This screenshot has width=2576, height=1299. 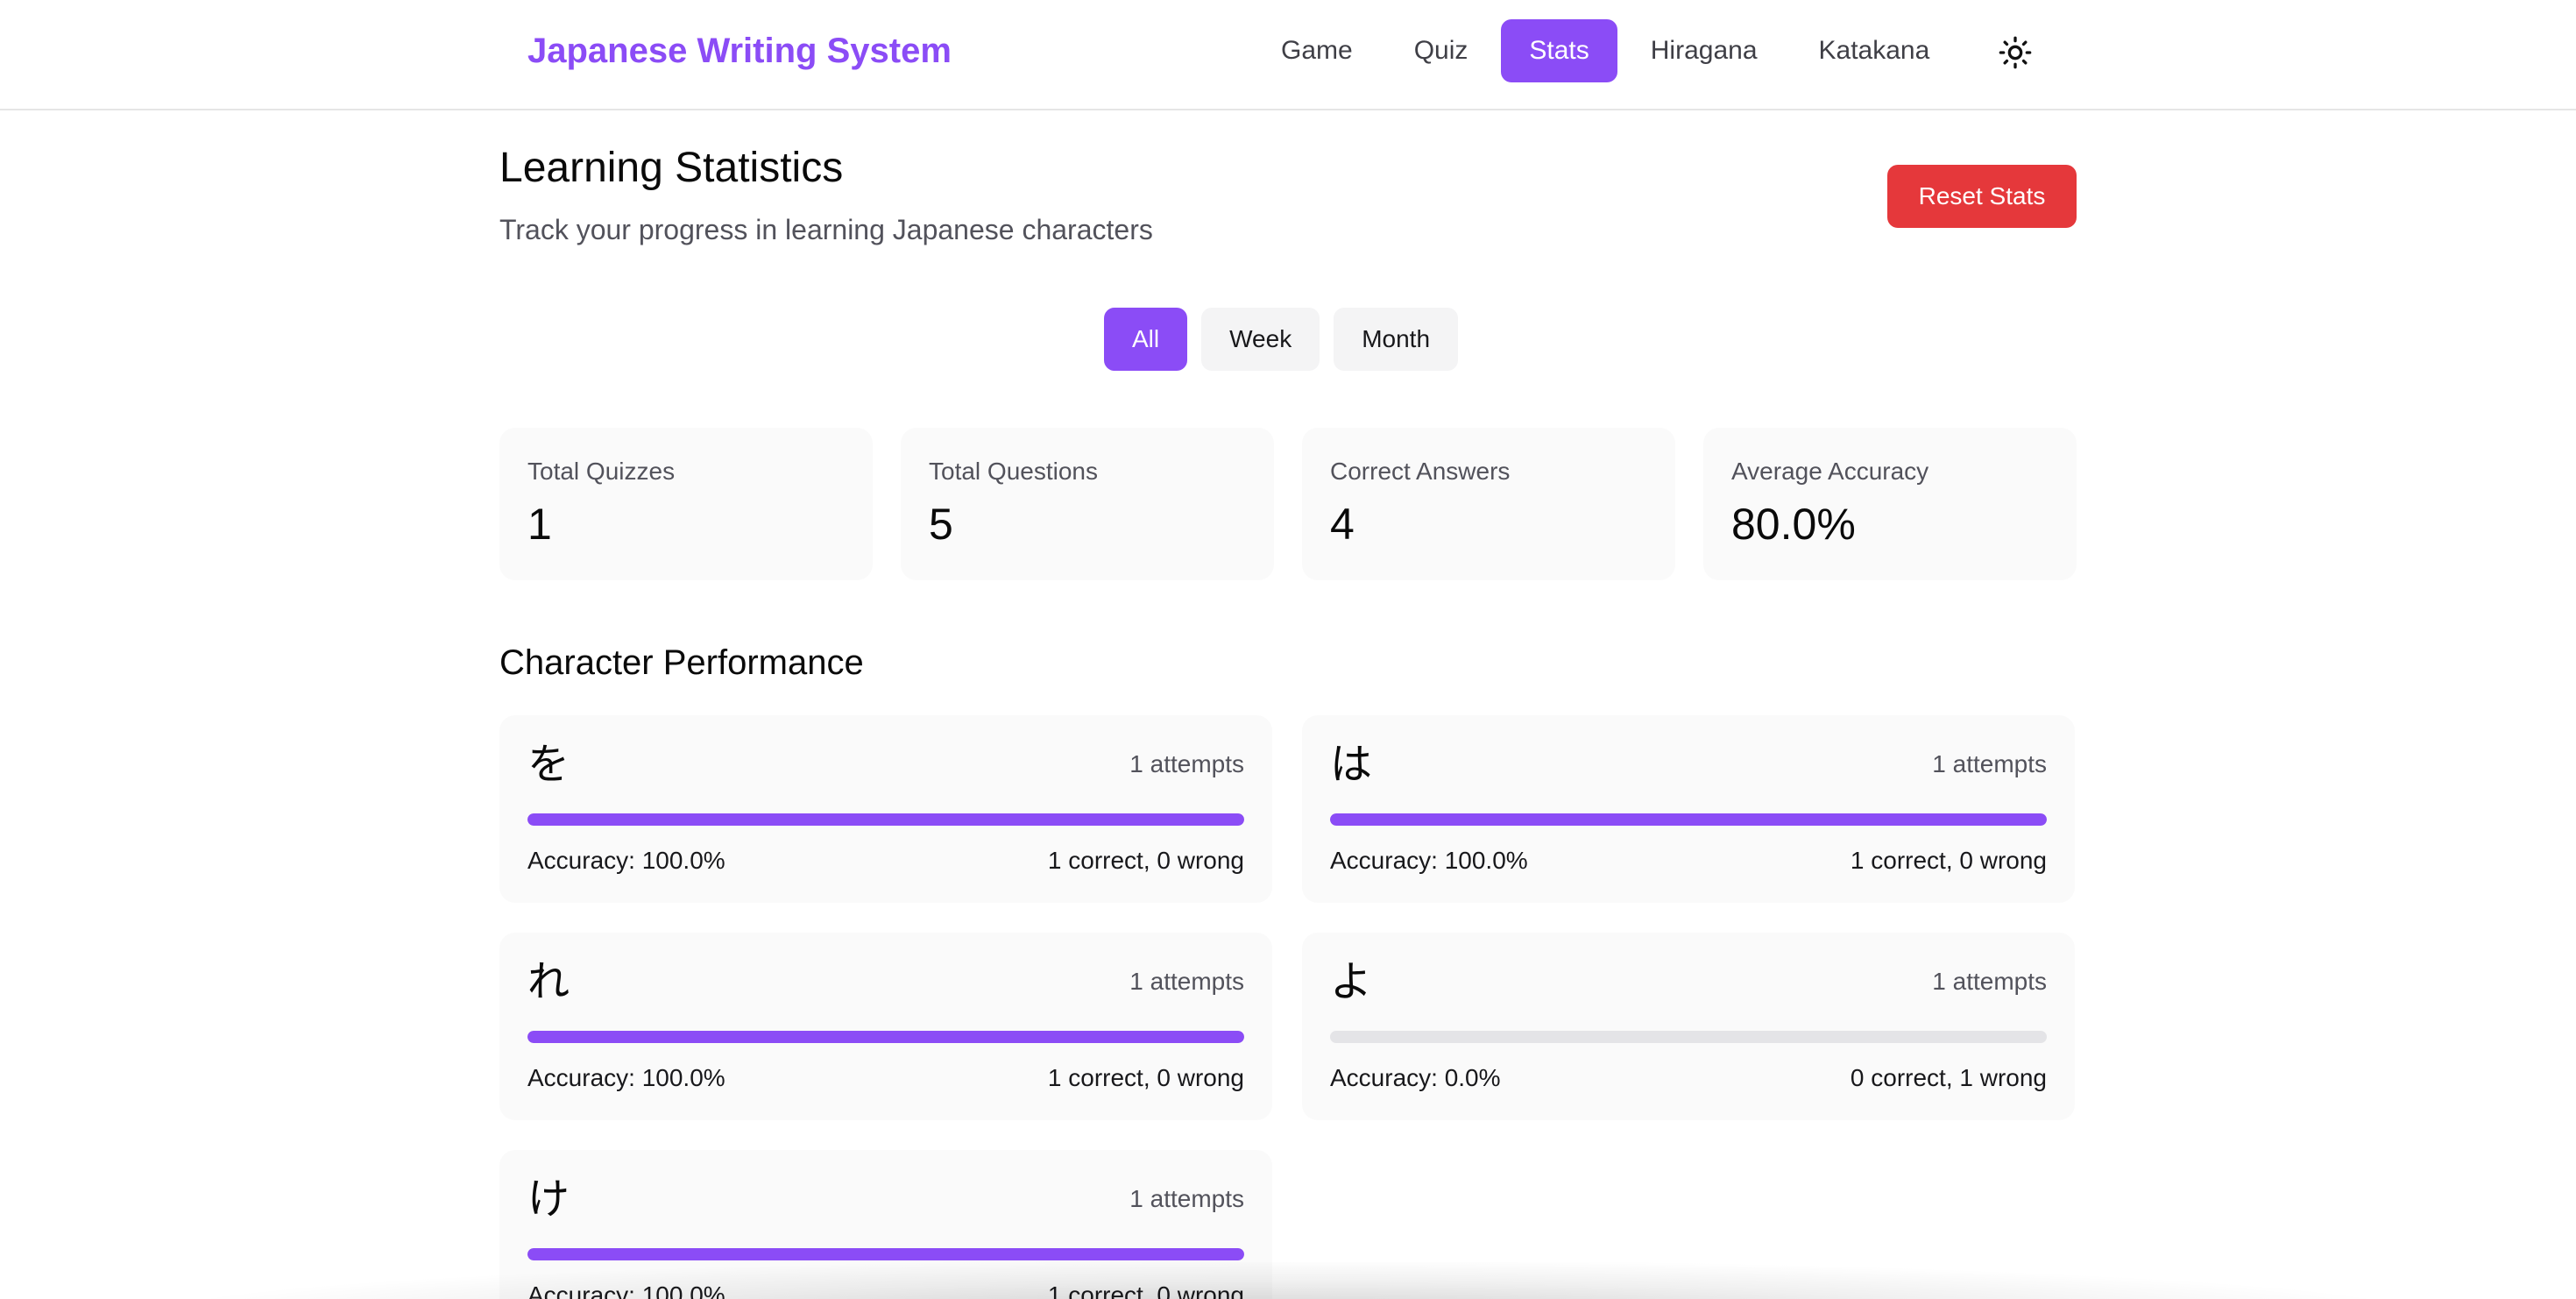 I want to click on character-glyph: け, so click(x=548, y=1199).